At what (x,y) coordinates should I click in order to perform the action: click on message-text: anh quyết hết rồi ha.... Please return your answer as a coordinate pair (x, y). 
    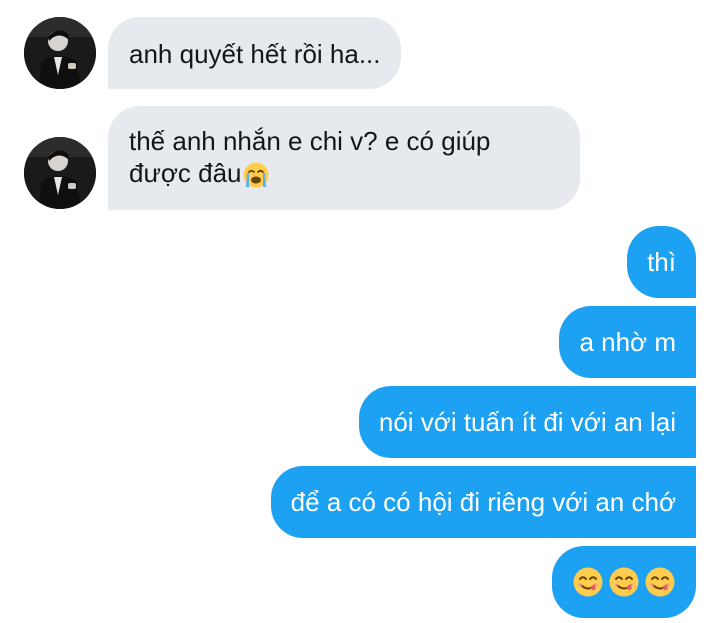
    Looking at the image, I should click on (255, 54).